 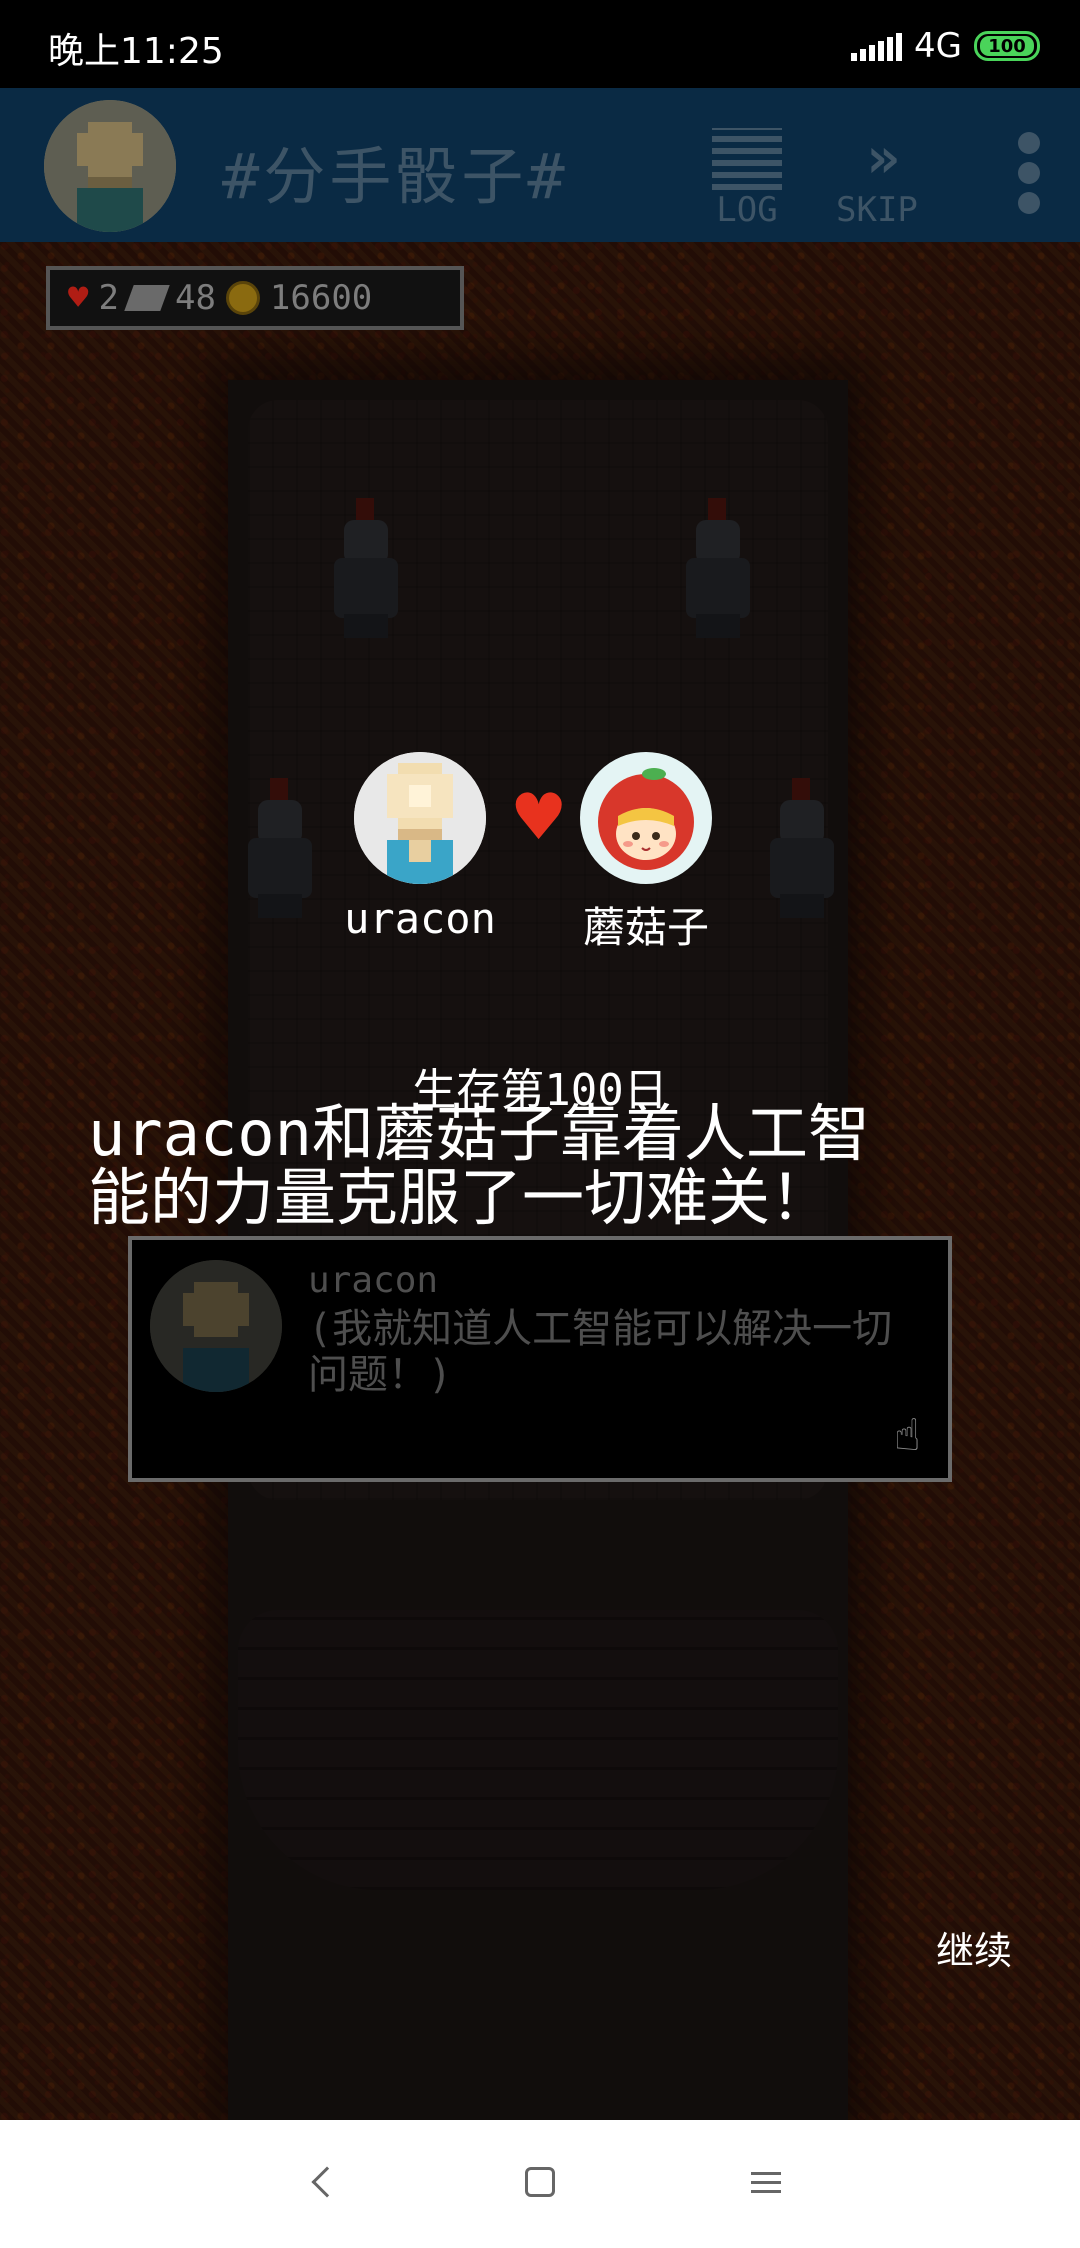 I want to click on books-count: 48, so click(x=195, y=298).